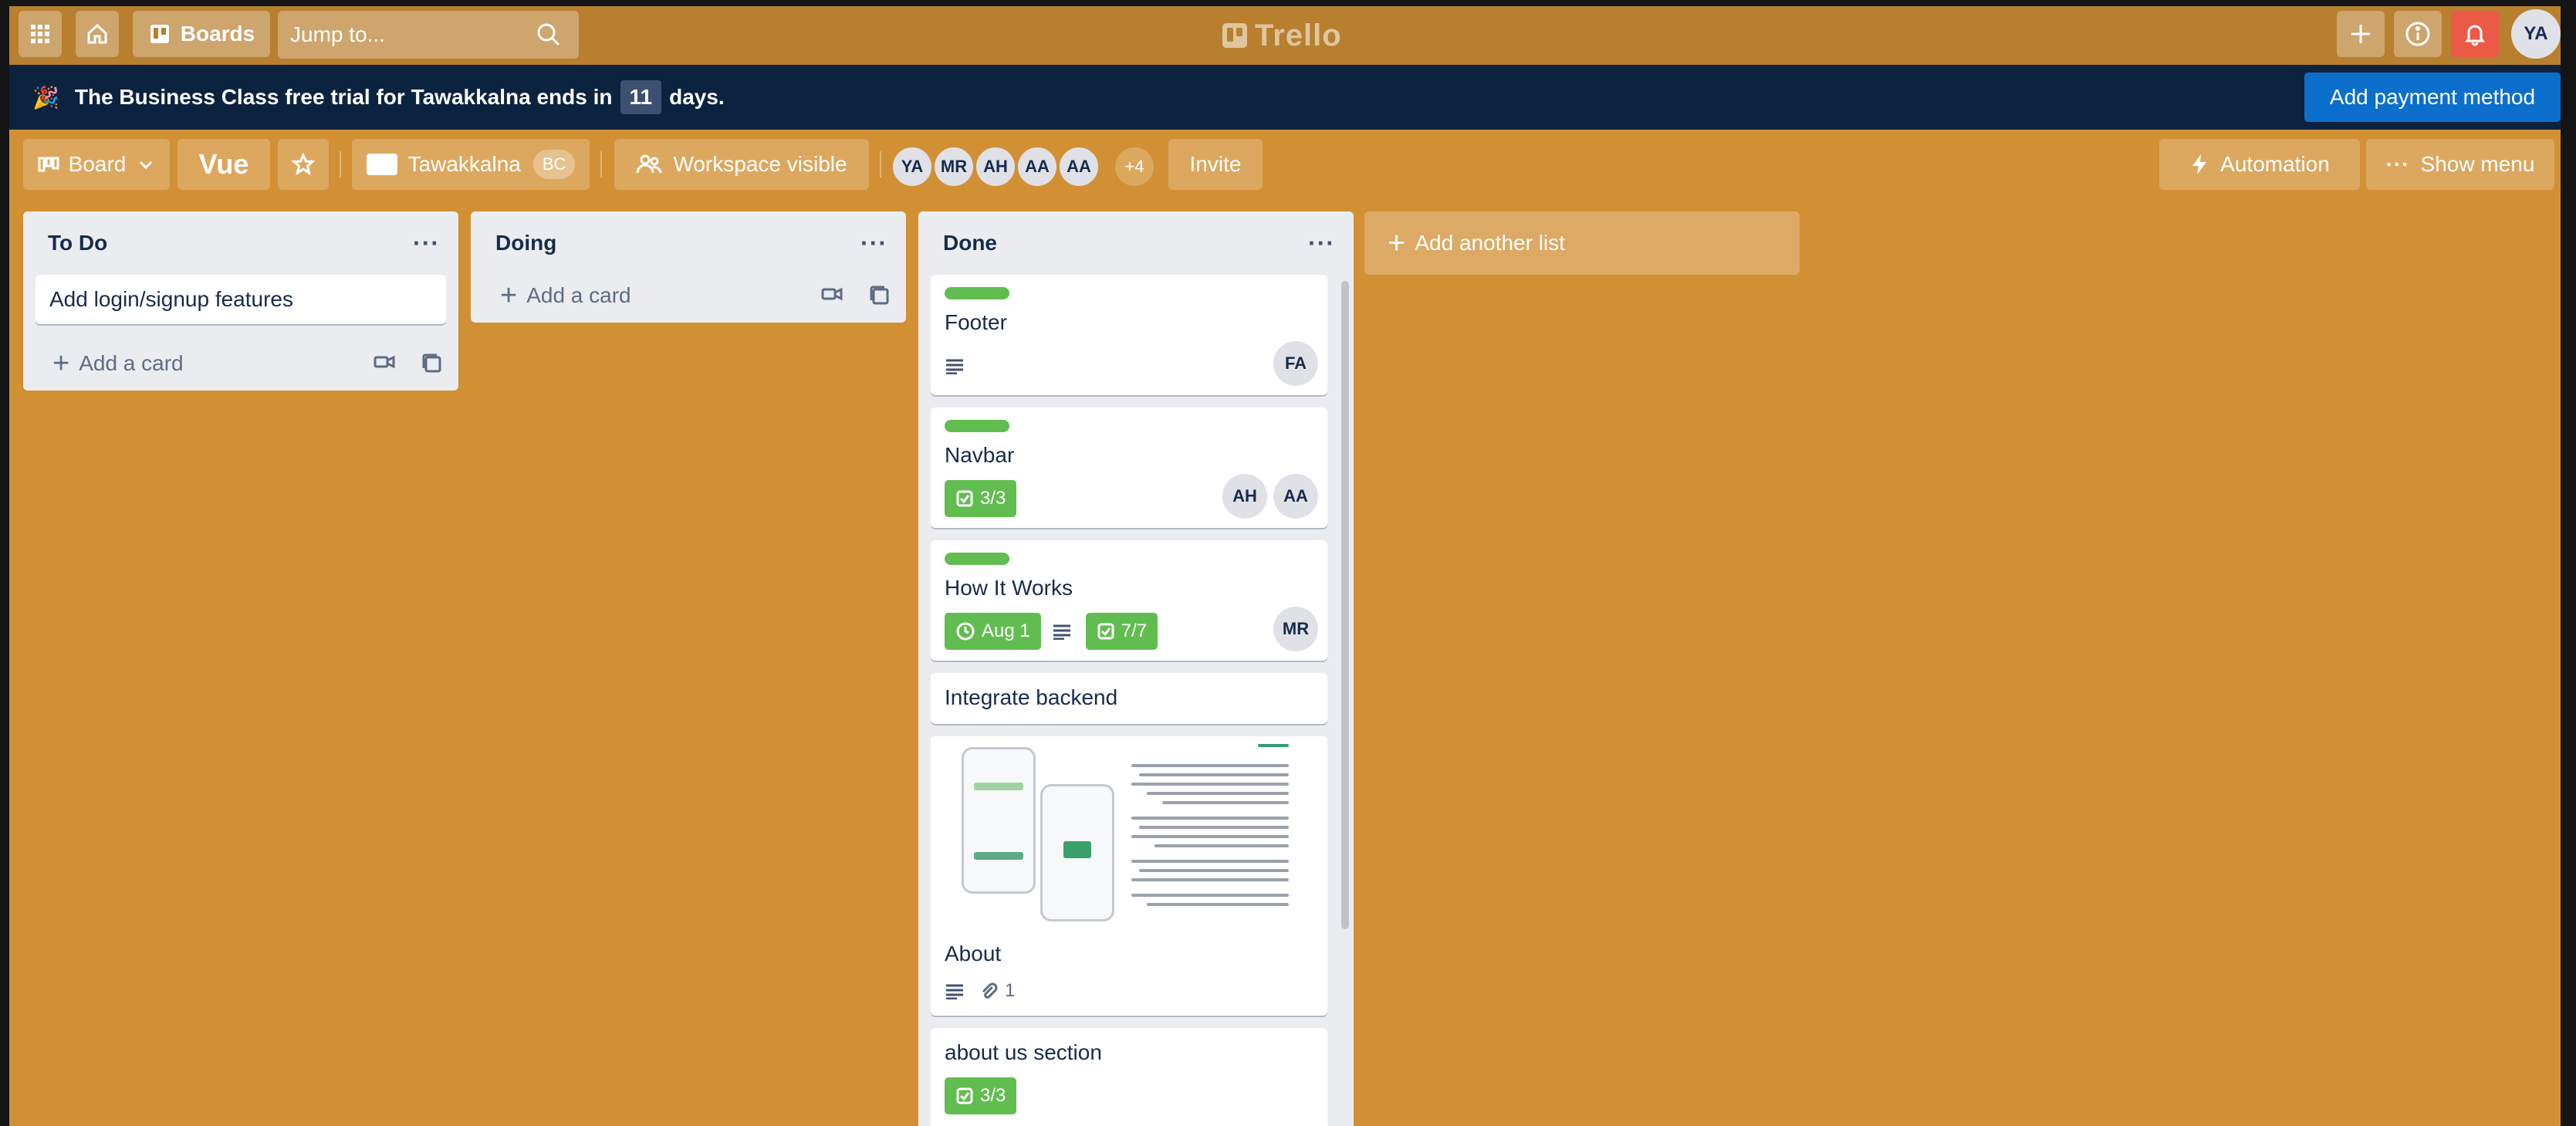 The height and width of the screenshot is (1126, 2576). Describe the element at coordinates (1006, 630) in the screenshot. I see `due-date: Aug 1` at that location.